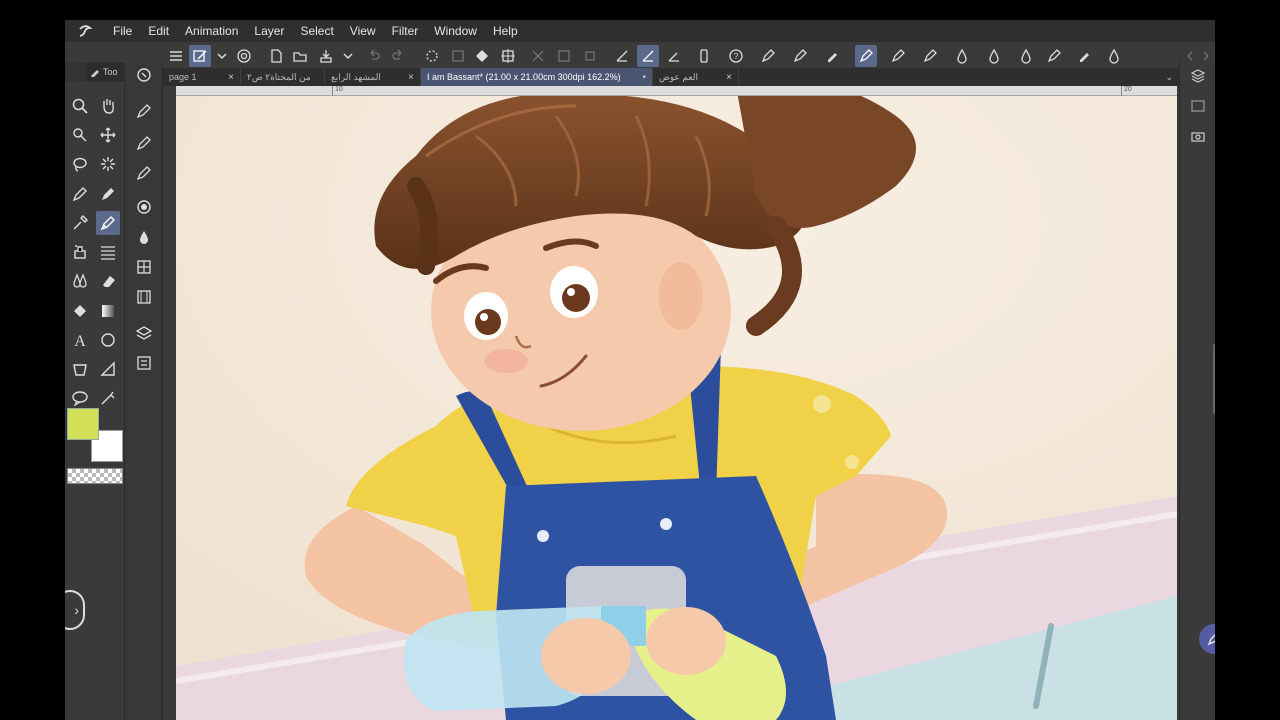  What do you see at coordinates (300, 56) in the screenshot?
I see `open-folder-icon` at bounding box center [300, 56].